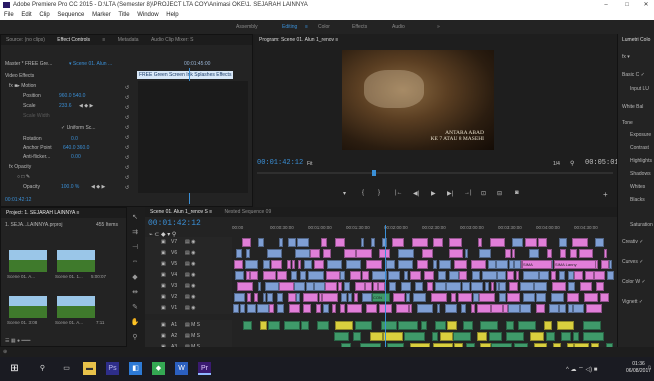  I want to click on go-to-in-icon: |←, so click(399, 193).